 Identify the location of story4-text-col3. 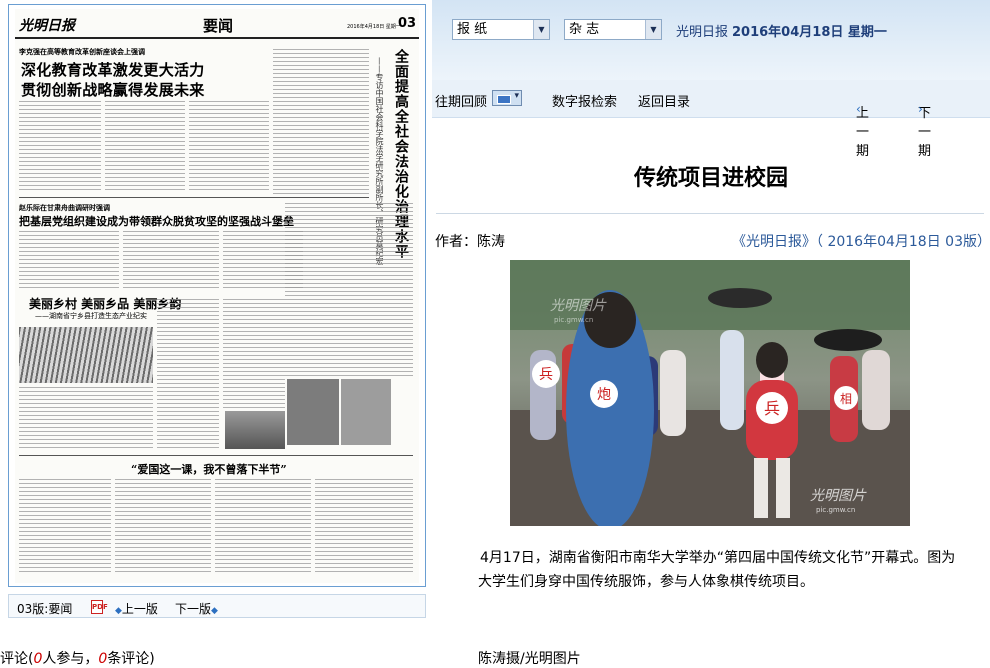
(263, 527).